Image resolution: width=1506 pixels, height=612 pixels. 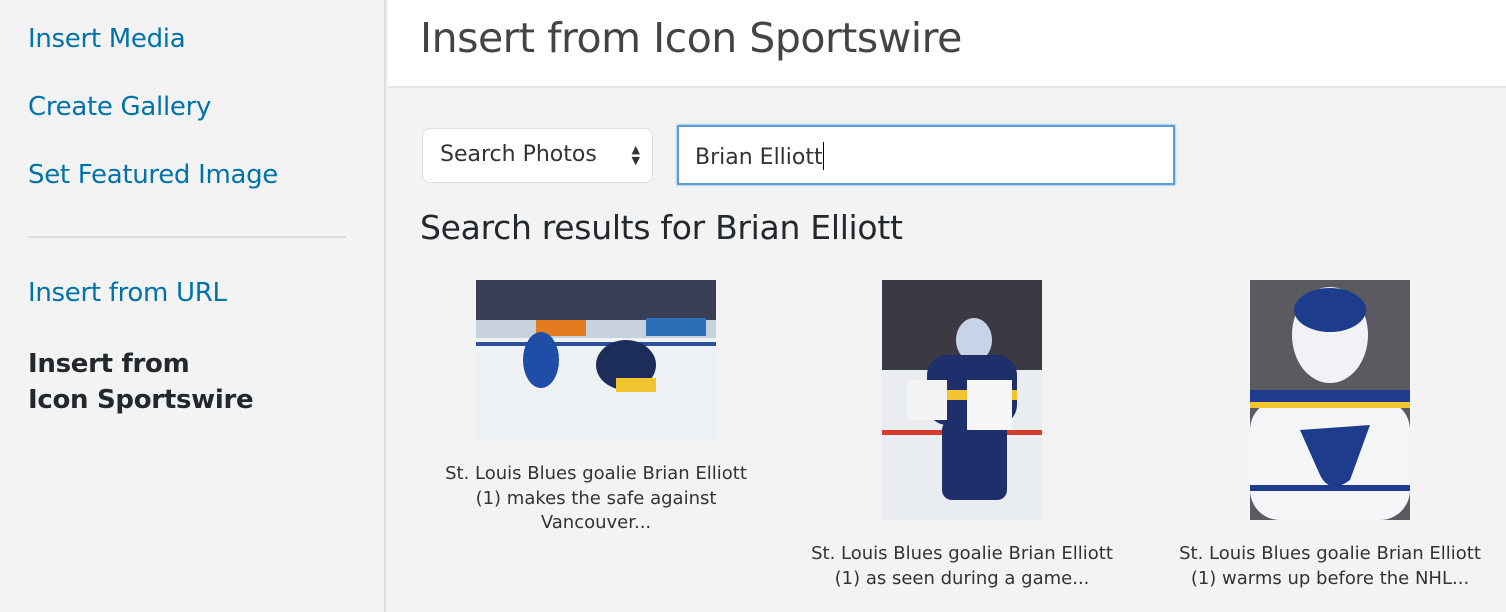 What do you see at coordinates (153, 175) in the screenshot?
I see `sidebar-item-set-featured-image: Set Featured Image` at bounding box center [153, 175].